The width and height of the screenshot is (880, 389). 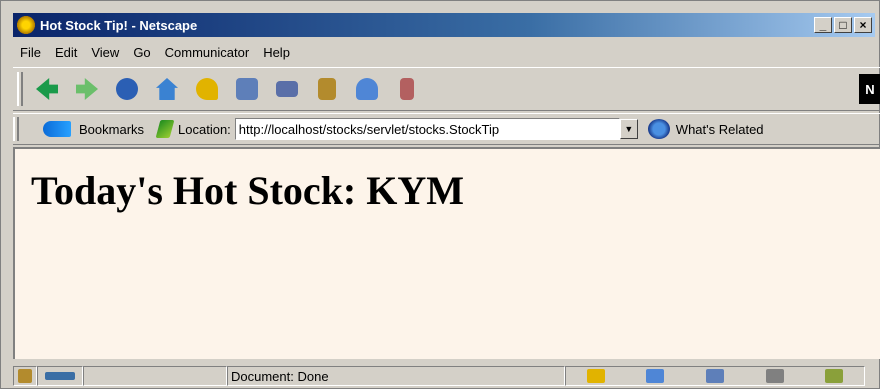 What do you see at coordinates (16, 129) in the screenshot?
I see `location-grip` at bounding box center [16, 129].